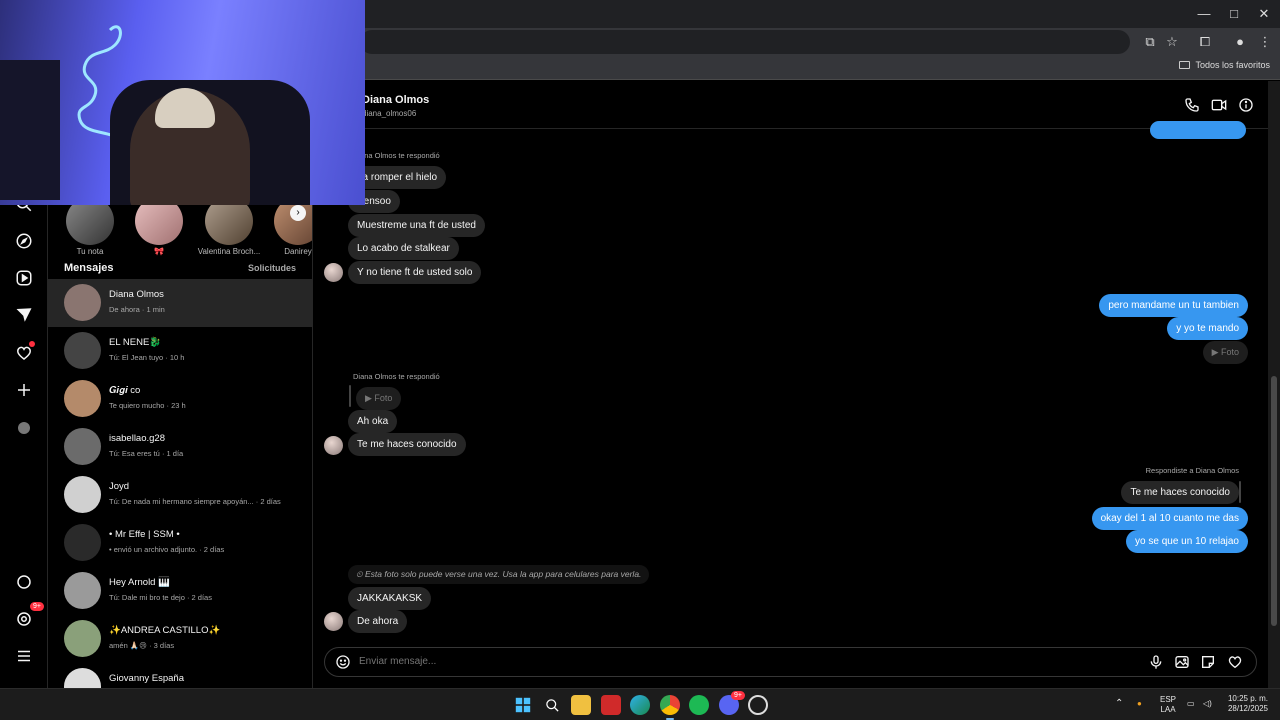  I want to click on note-item: Tu nota, so click(90, 226).